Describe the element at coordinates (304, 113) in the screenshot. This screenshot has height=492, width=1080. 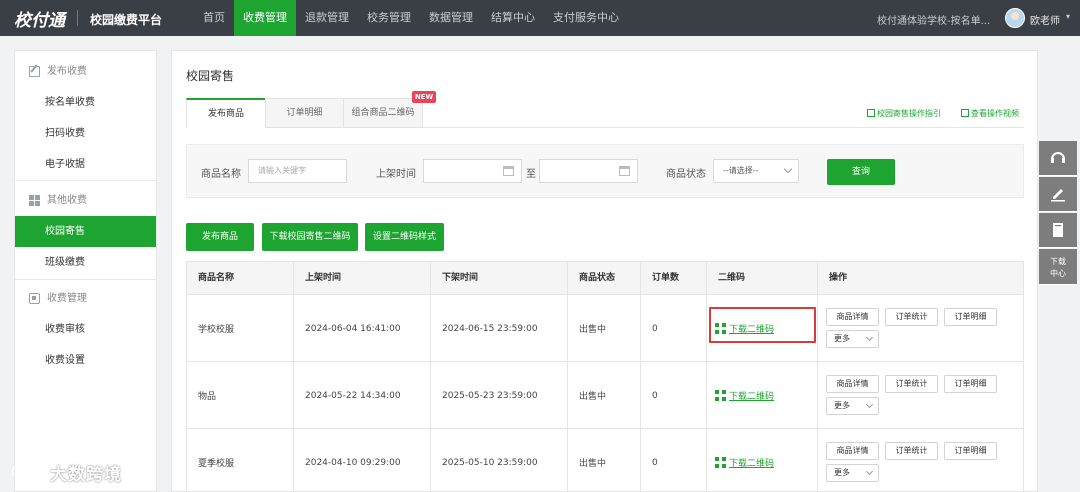
I see `tab-order-details: 订单明细` at that location.